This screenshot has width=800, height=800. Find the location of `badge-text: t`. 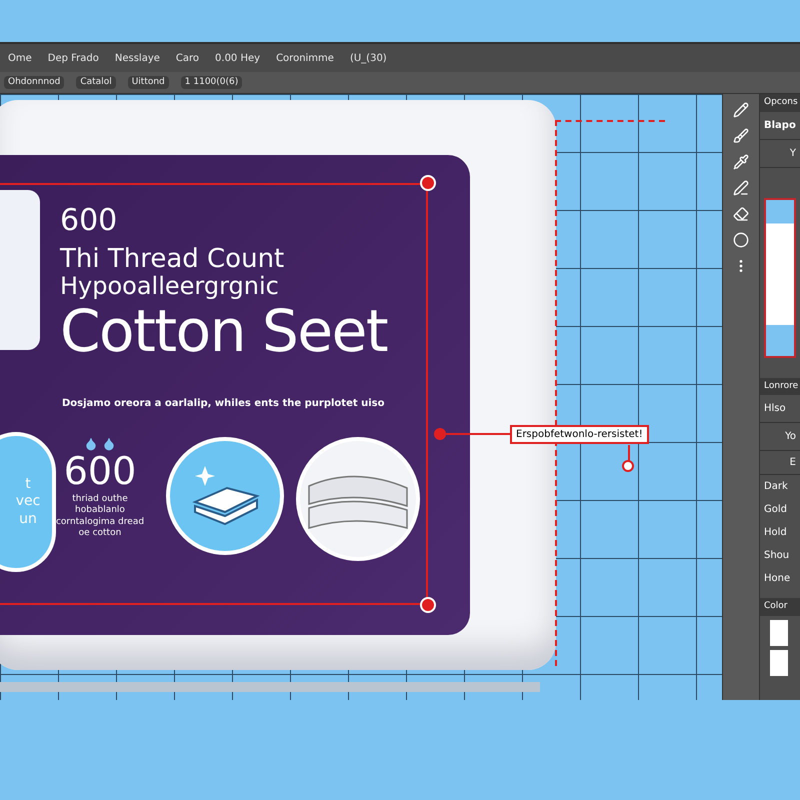

badge-text: t is located at coordinates (28, 485).